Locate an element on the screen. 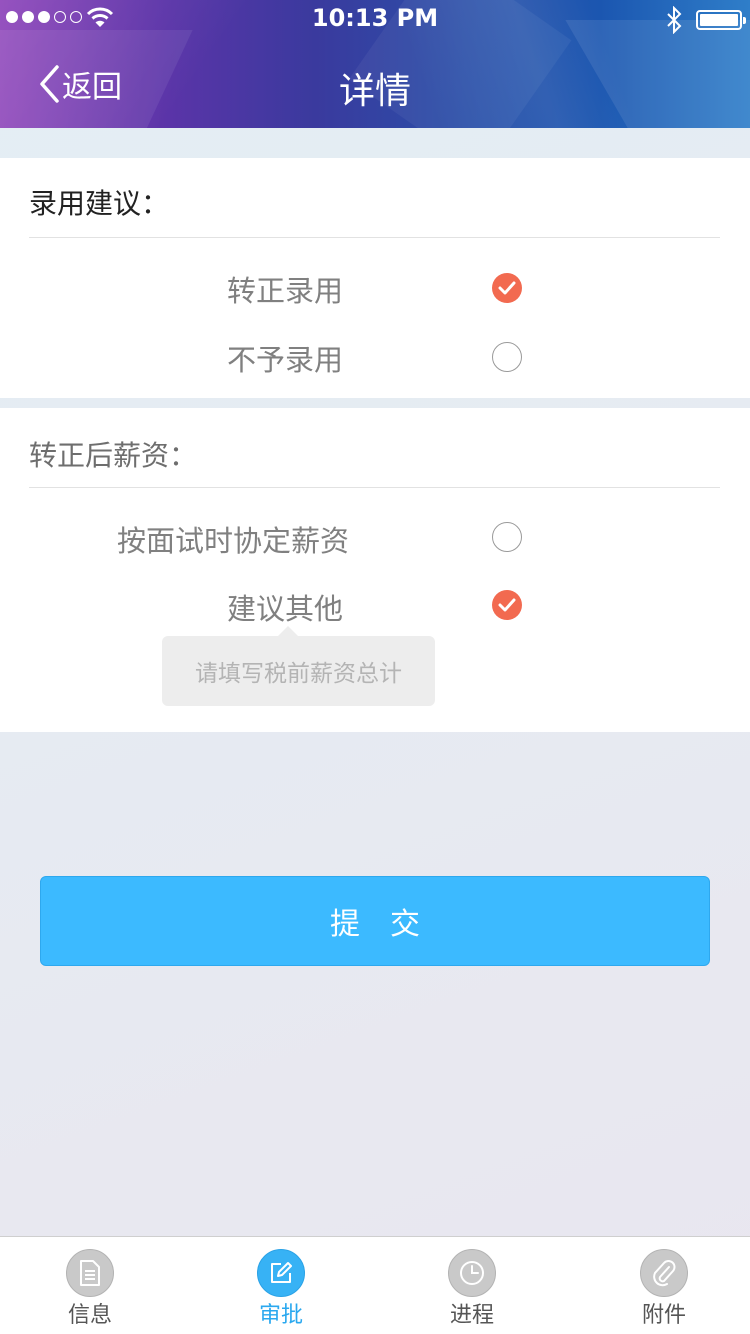 Image resolution: width=750 pixels, height=1334 pixels. option-label-agreed-salary: 按面试时协定薪资 is located at coordinates (233, 539).